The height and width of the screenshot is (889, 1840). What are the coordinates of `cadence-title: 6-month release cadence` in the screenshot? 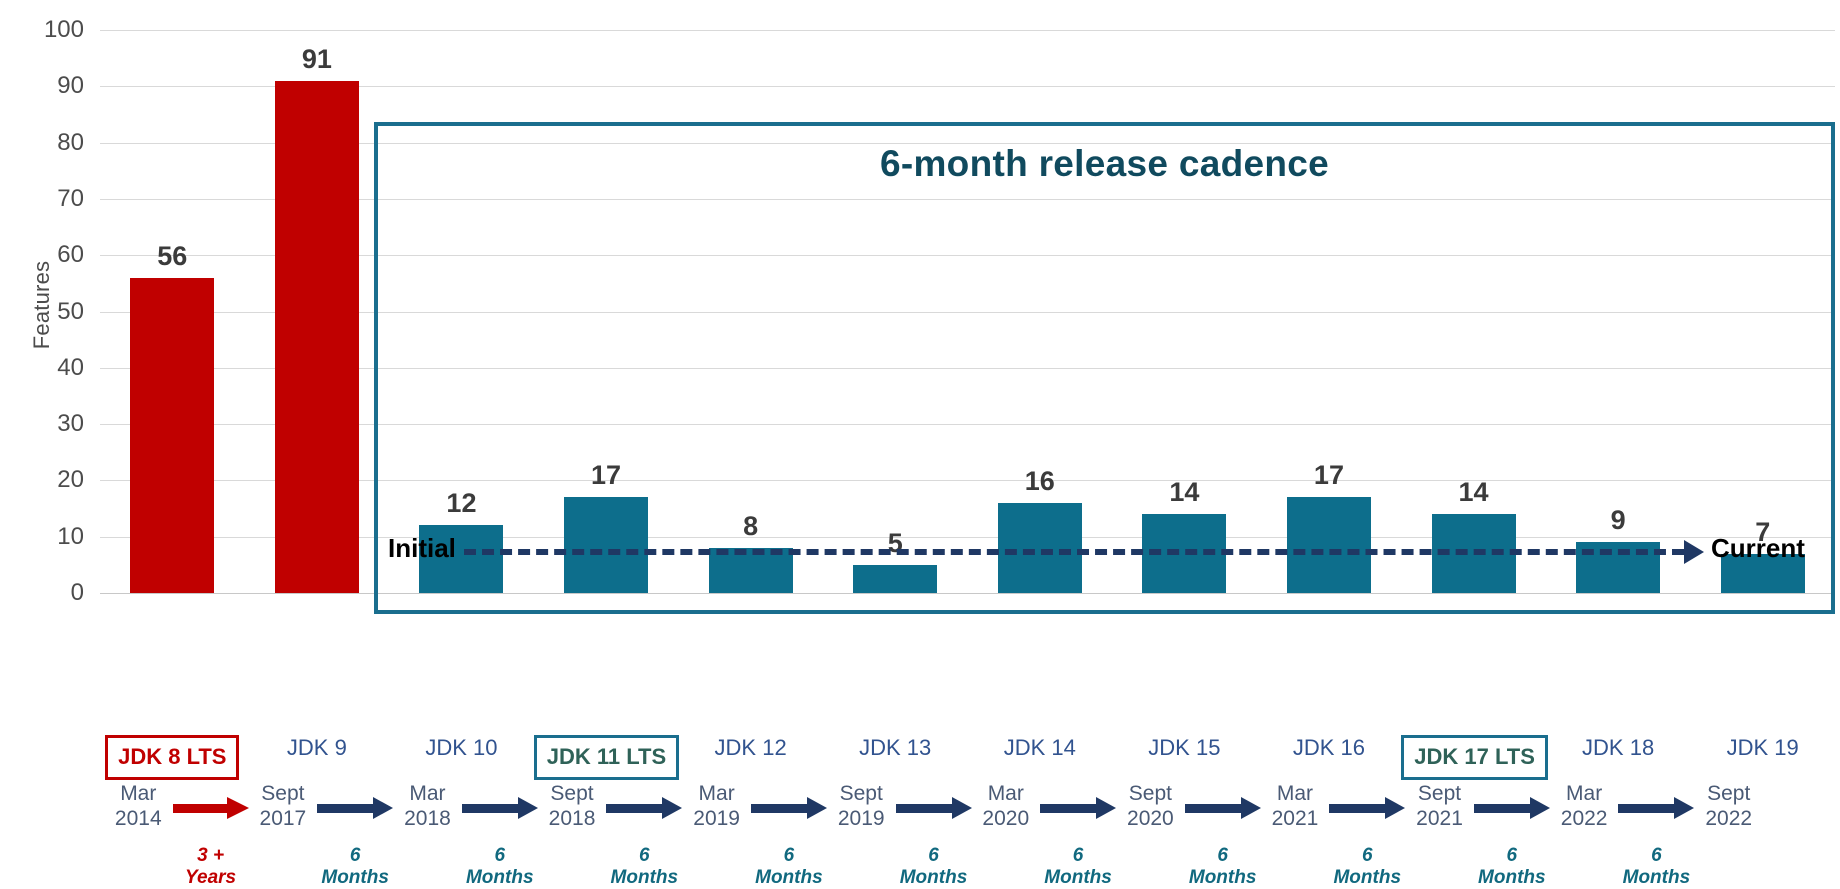 It's located at (1104, 163).